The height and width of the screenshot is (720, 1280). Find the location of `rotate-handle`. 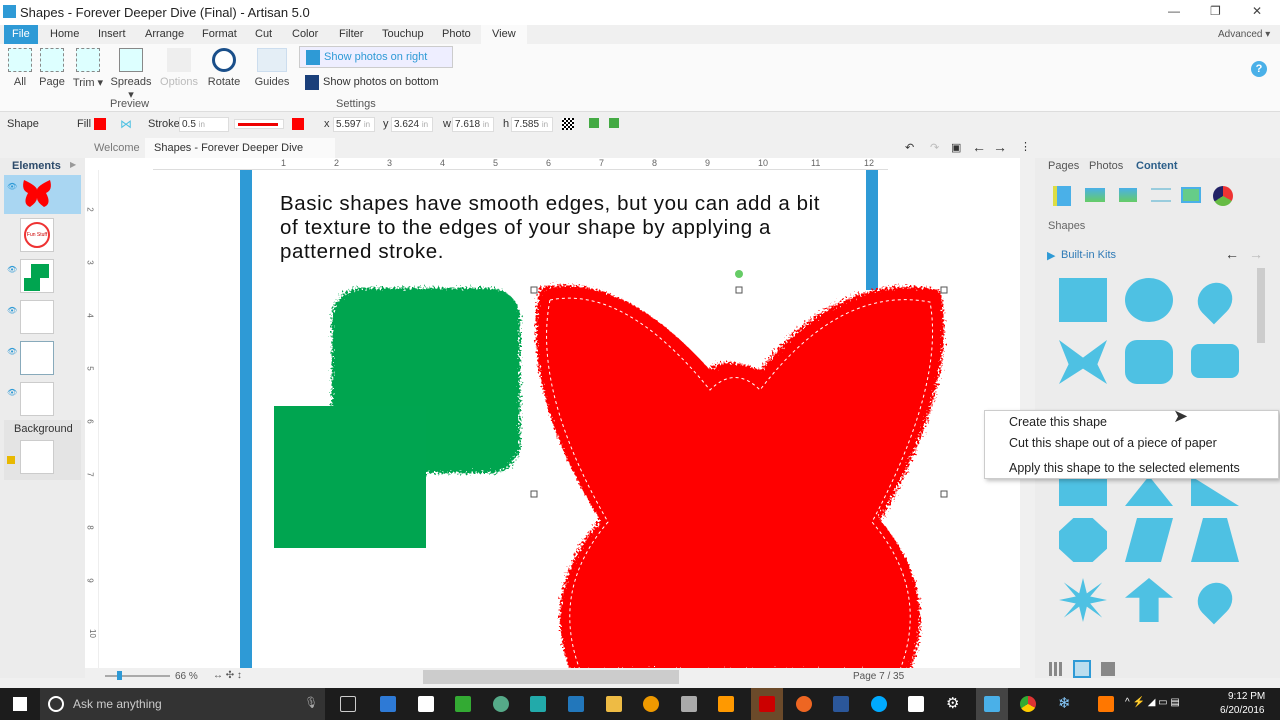

rotate-handle is located at coordinates (739, 274).